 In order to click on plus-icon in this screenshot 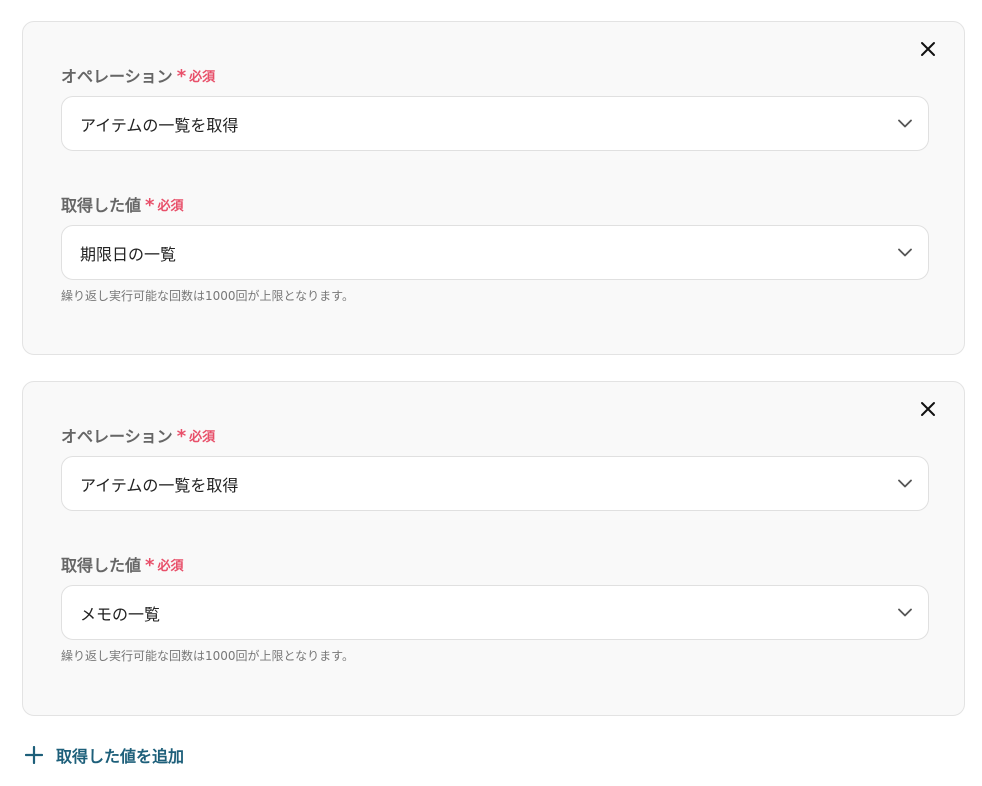, I will do `click(34, 755)`.